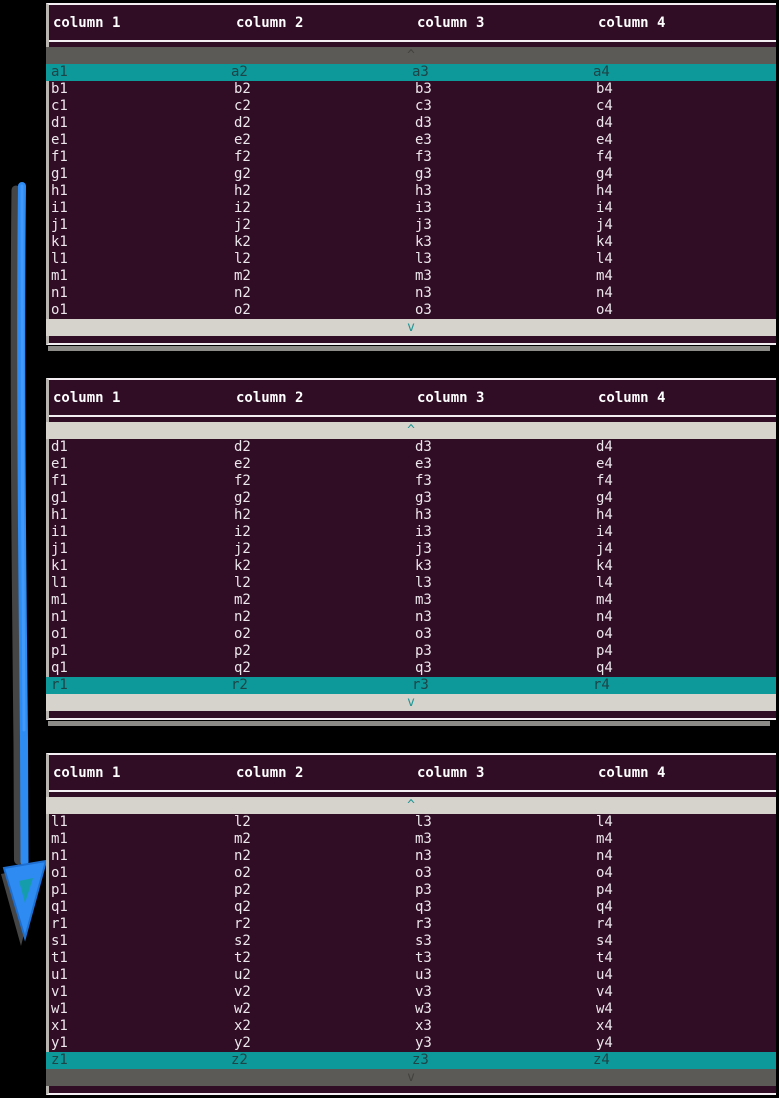 This screenshot has width=779, height=1098. I want to click on table-cell: o3, so click(423, 310).